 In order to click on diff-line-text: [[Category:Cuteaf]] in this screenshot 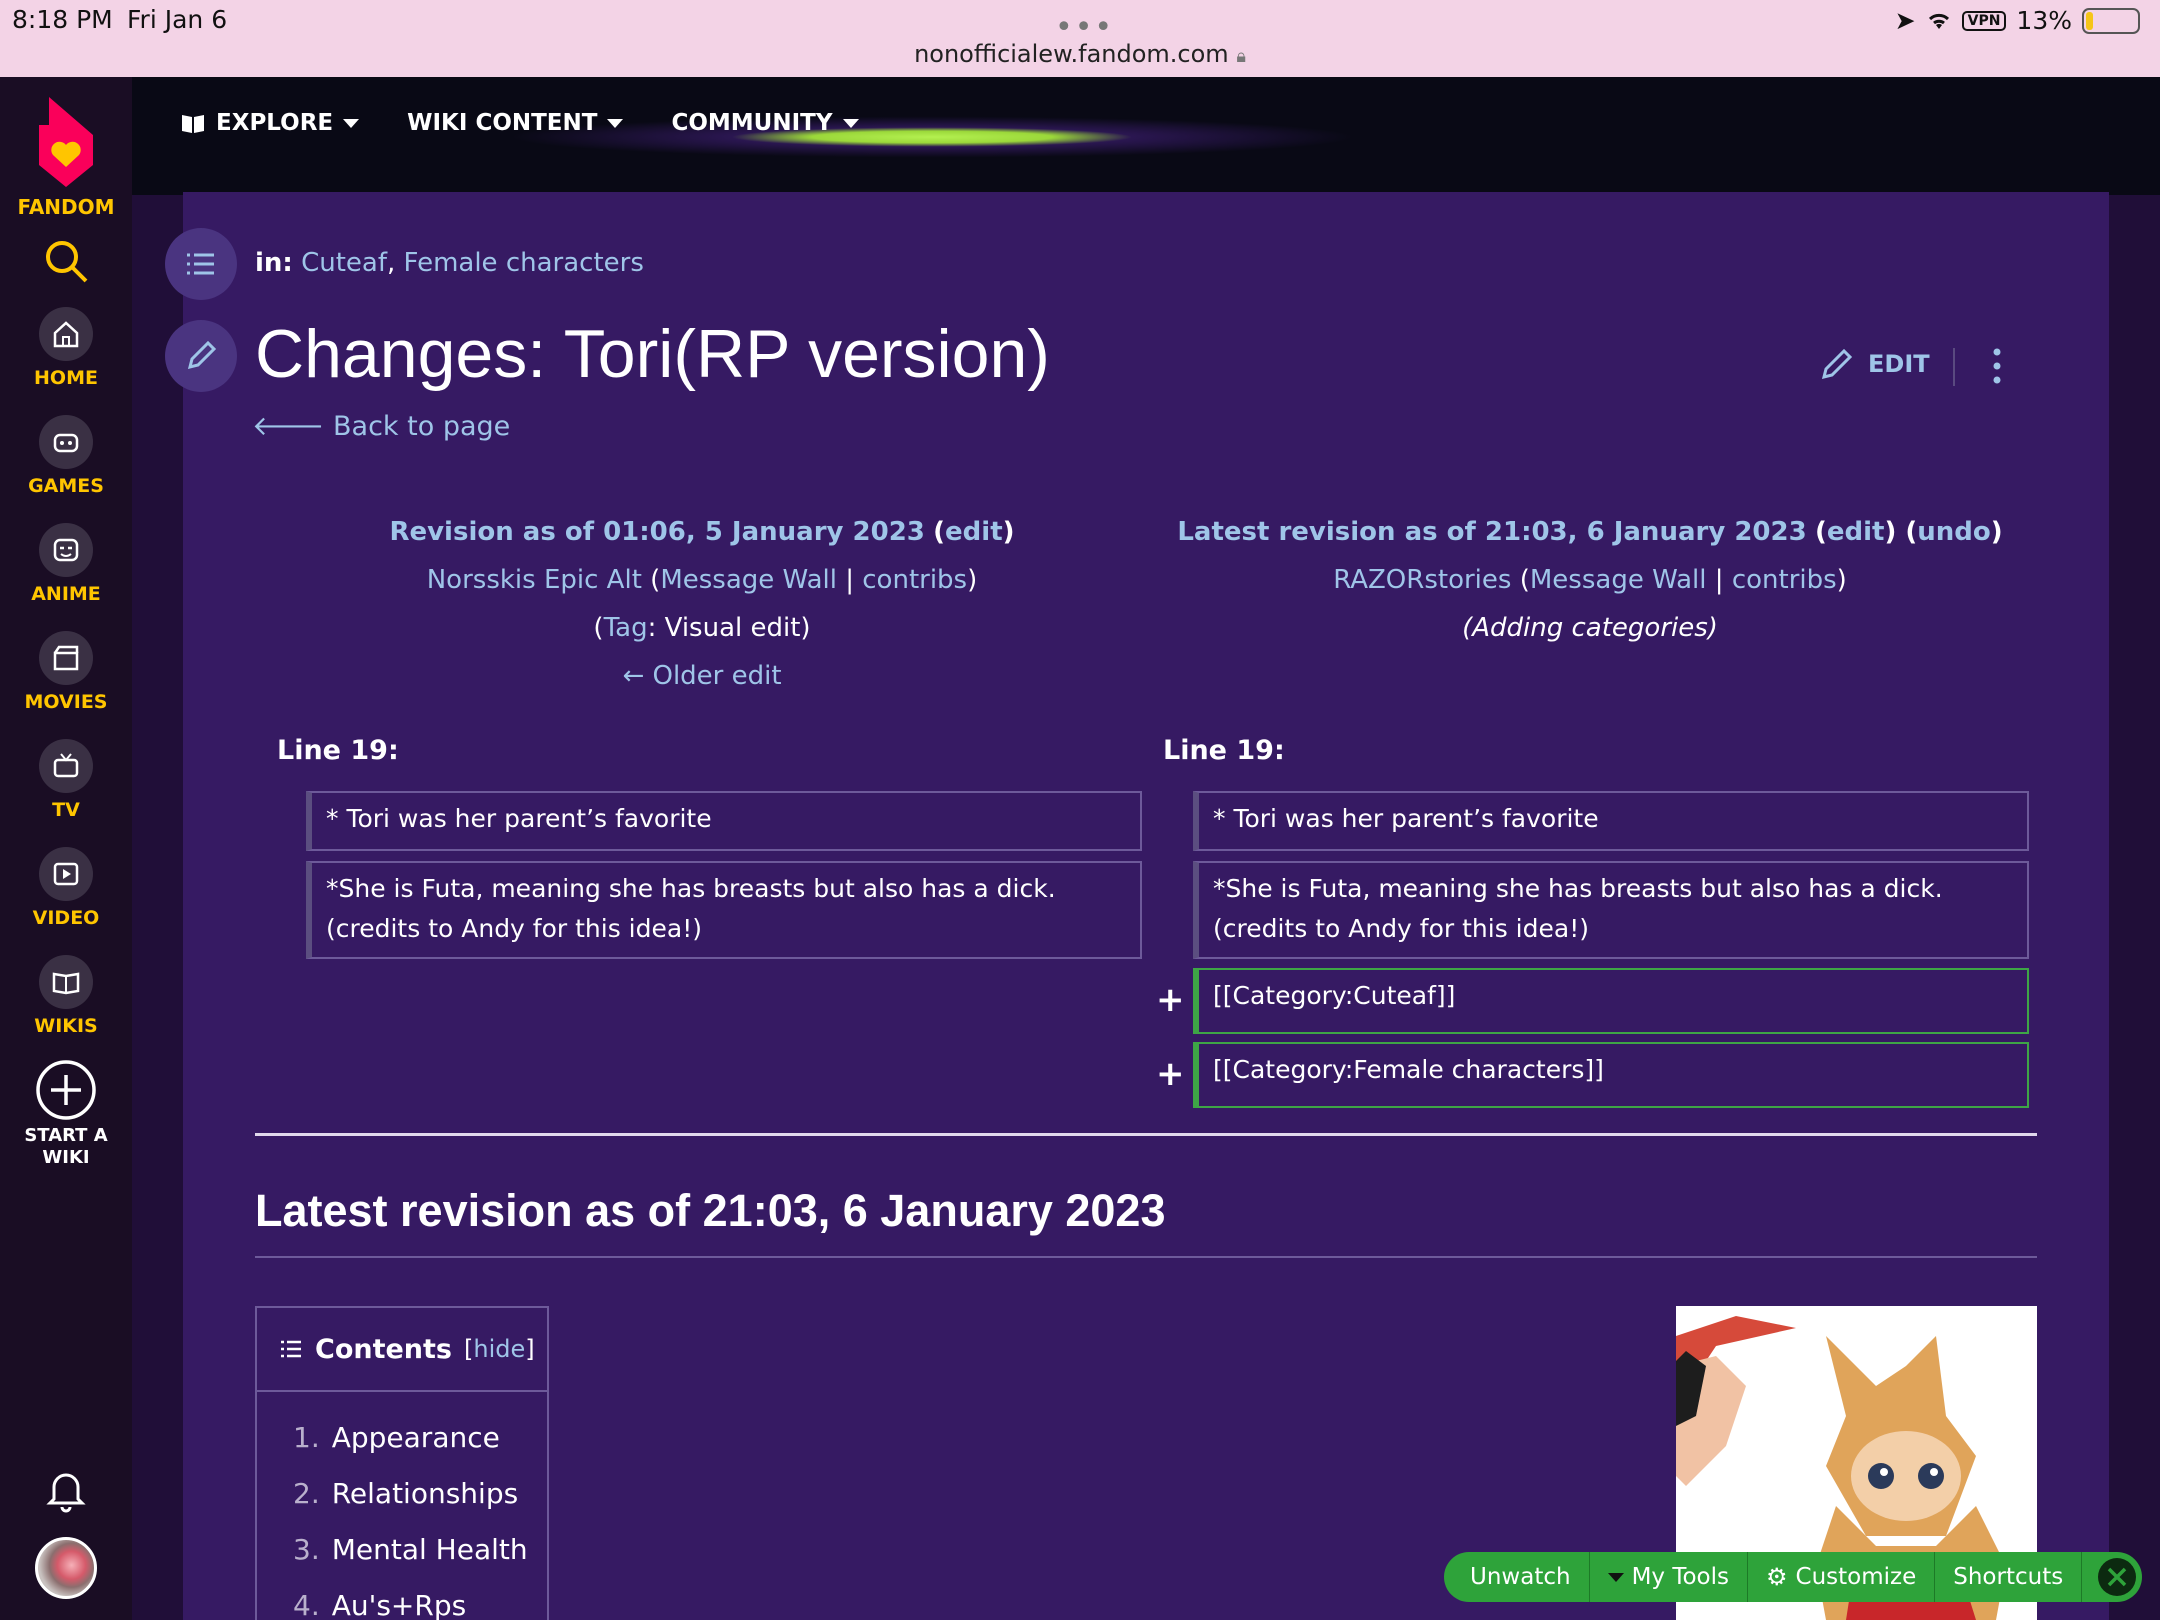, I will do `click(1334, 995)`.